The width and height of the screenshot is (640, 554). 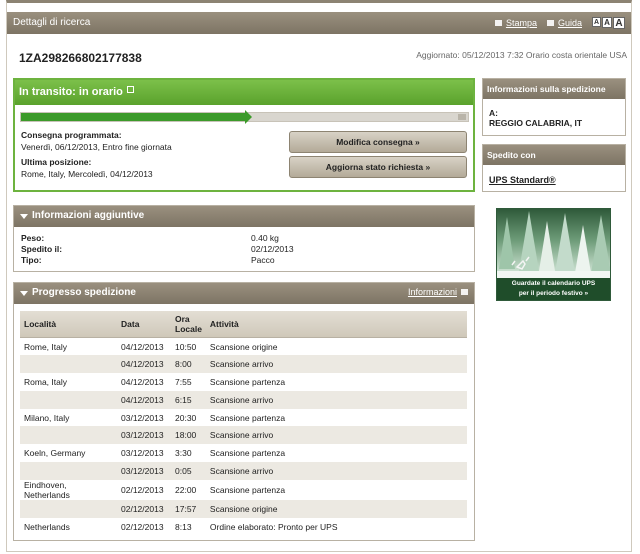 I want to click on help-label: Guida, so click(x=569, y=23).